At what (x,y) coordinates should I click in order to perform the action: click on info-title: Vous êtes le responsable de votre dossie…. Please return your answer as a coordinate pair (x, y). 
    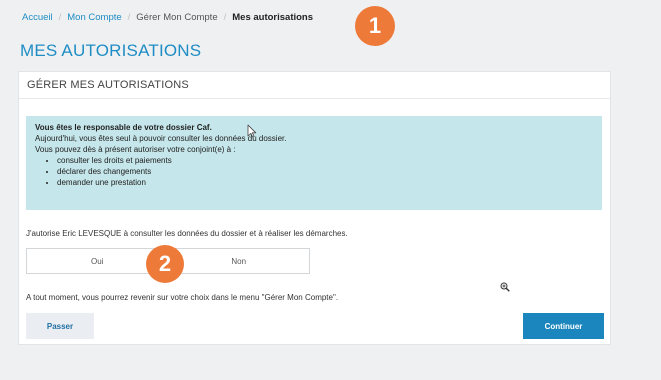
    Looking at the image, I should click on (123, 127).